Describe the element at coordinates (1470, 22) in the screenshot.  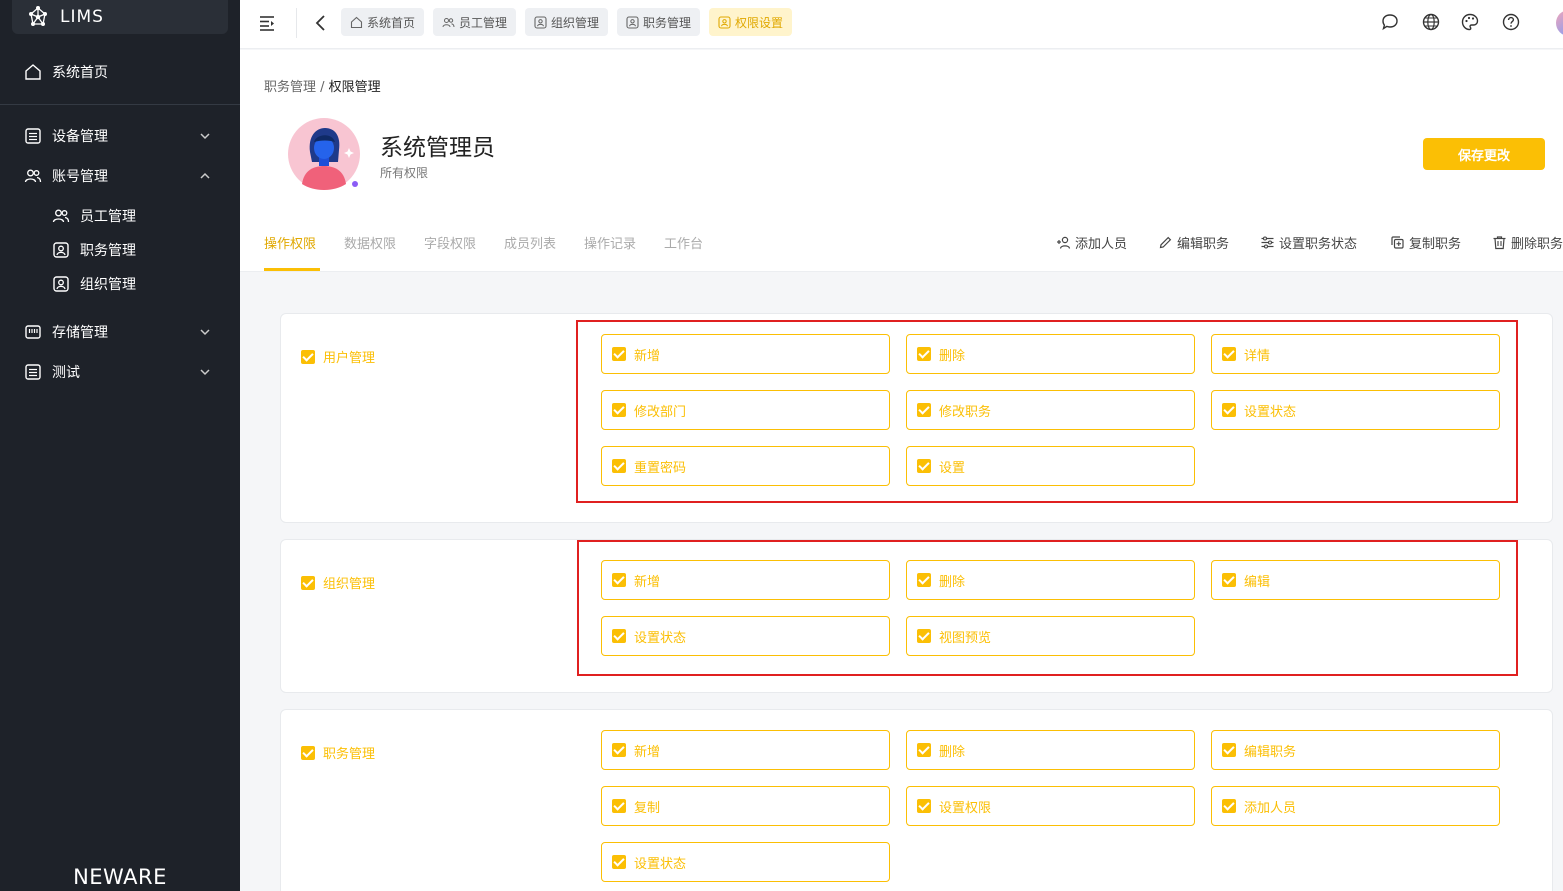
I see `palette-icon` at that location.